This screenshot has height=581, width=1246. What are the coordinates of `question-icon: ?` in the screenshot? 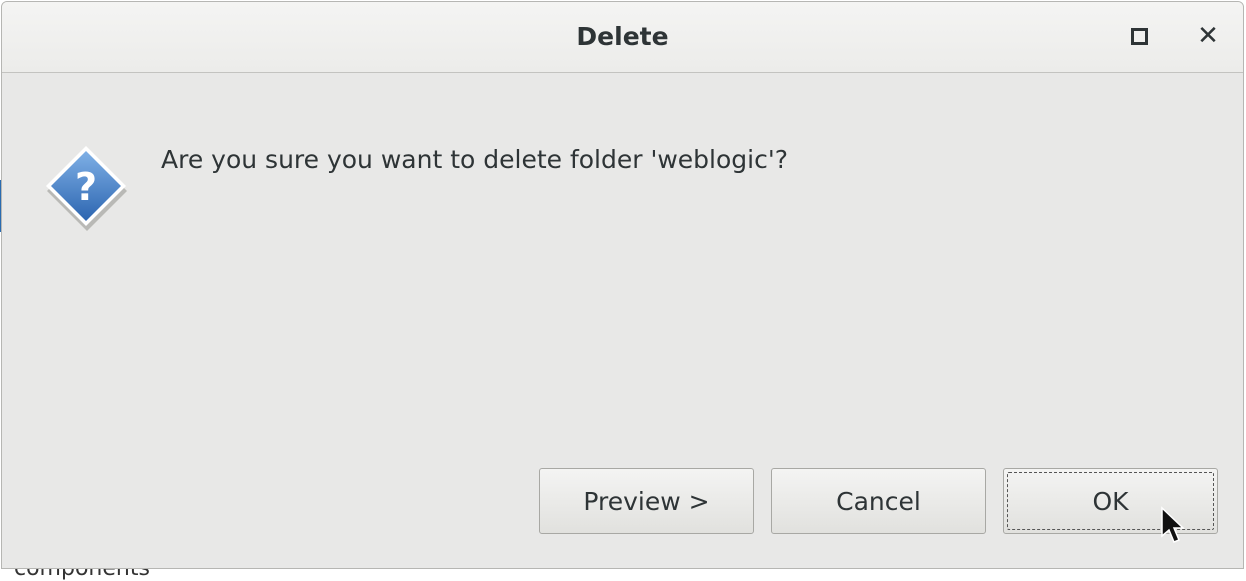 It's located at (86, 188).